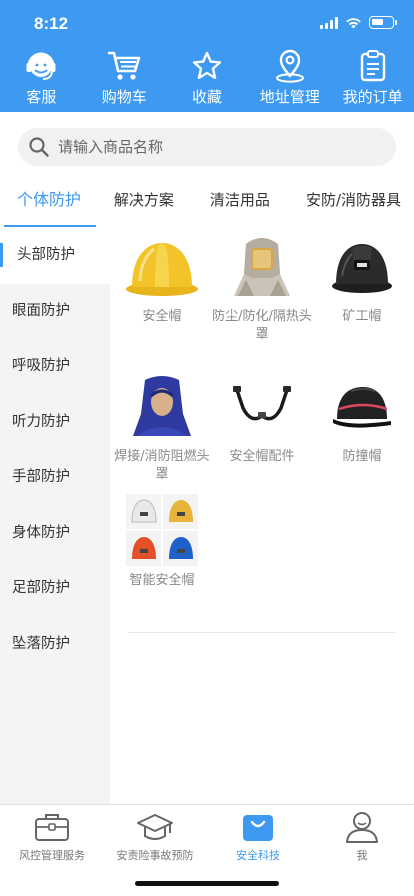 This screenshot has width=414, height=896. Describe the element at coordinates (162, 580) in the screenshot. I see `product-name: 智能安全帽` at that location.